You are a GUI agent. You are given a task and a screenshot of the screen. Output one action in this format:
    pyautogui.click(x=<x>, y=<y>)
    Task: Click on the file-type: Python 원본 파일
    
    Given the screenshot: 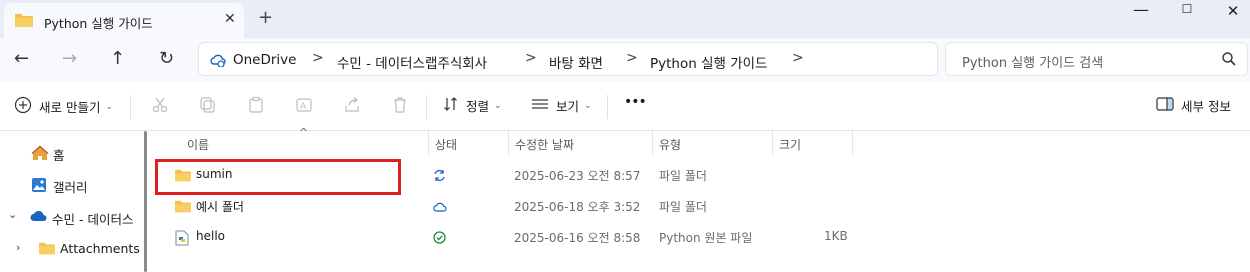 What is the action you would take?
    pyautogui.click(x=706, y=238)
    